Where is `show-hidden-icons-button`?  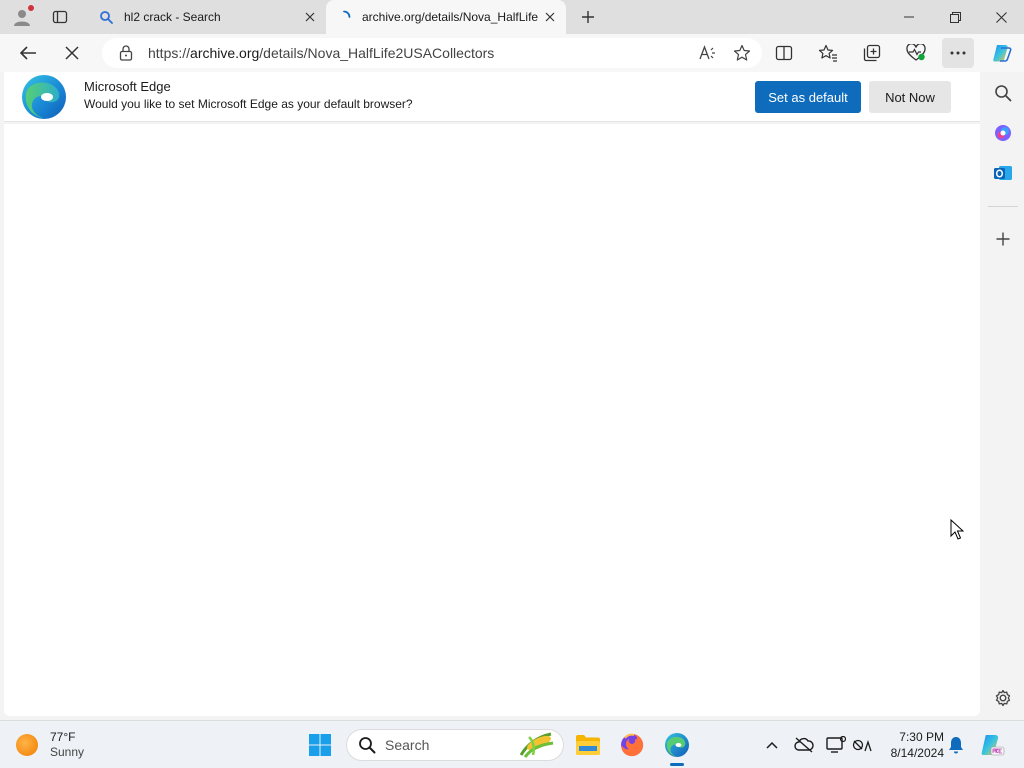 show-hidden-icons-button is located at coordinates (772, 745).